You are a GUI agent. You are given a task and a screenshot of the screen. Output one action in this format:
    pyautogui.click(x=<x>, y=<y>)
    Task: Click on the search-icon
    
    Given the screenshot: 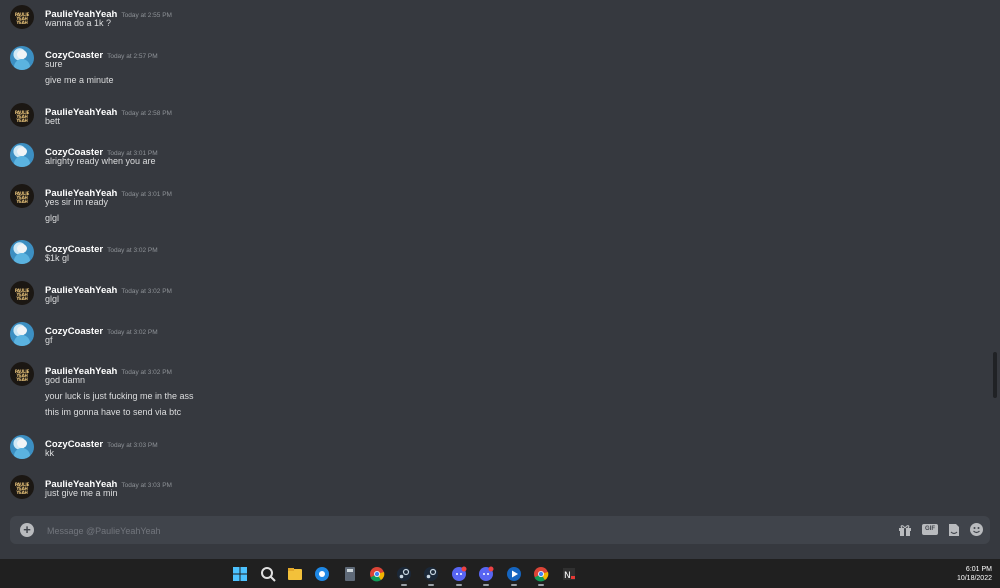 What is the action you would take?
    pyautogui.click(x=268, y=574)
    